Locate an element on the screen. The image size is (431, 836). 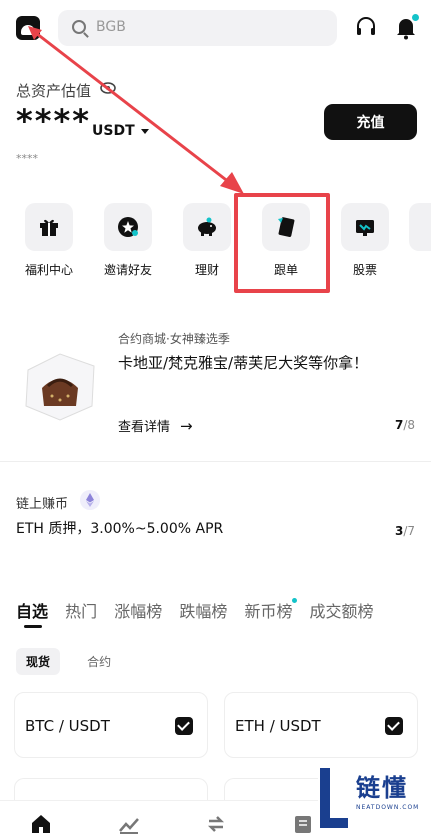
quick-action-invite: 邀请好友 is located at coordinates (128, 240).